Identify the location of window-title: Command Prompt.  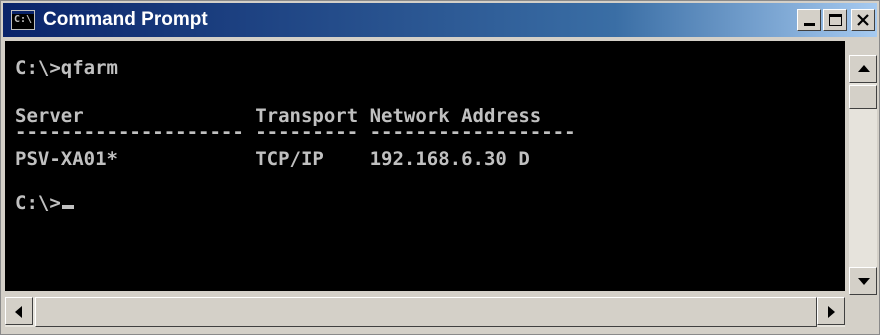
(125, 19).